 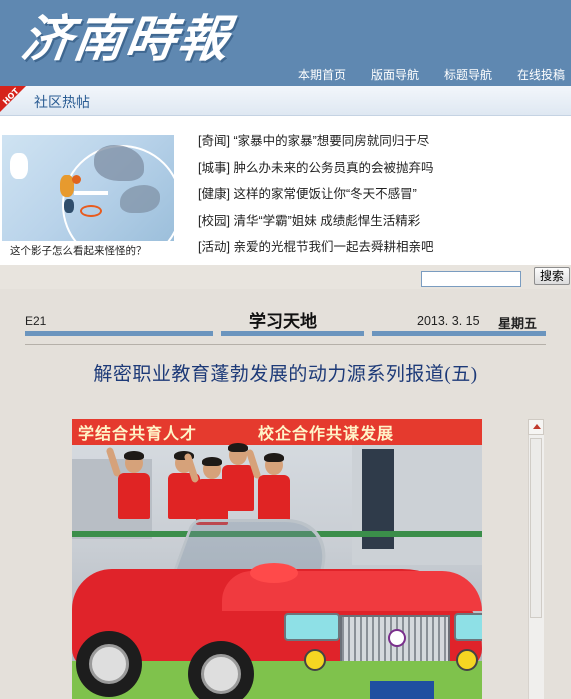 What do you see at coordinates (285, 372) in the screenshot?
I see `article-headline: 解密职业教育蓬勃发展的动力源系列报道(五)` at bounding box center [285, 372].